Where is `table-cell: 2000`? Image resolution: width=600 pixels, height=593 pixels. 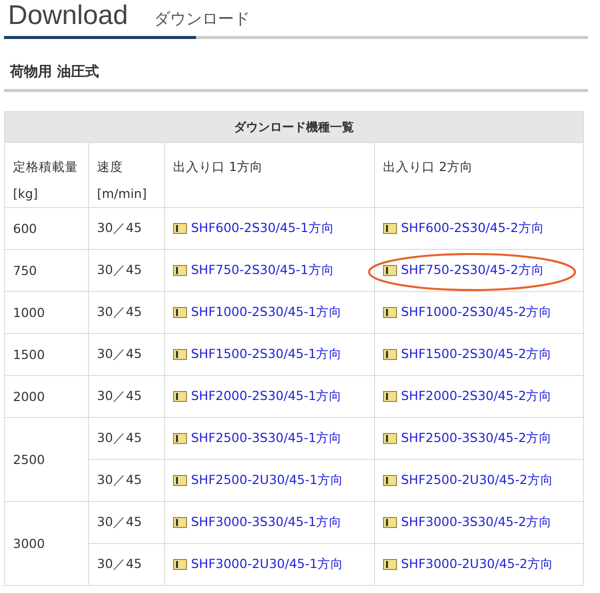
table-cell: 2000 is located at coordinates (46, 397).